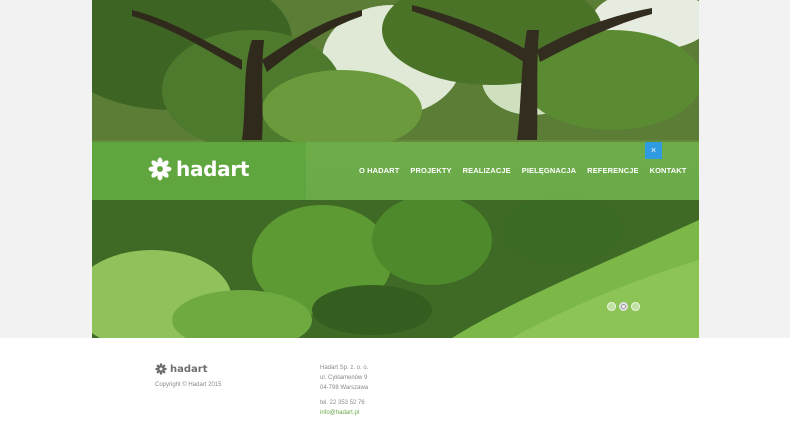 Image resolution: width=790 pixels, height=441 pixels. What do you see at coordinates (188, 385) in the screenshot?
I see `copyright-text: Copyright © Hadart 2015` at bounding box center [188, 385].